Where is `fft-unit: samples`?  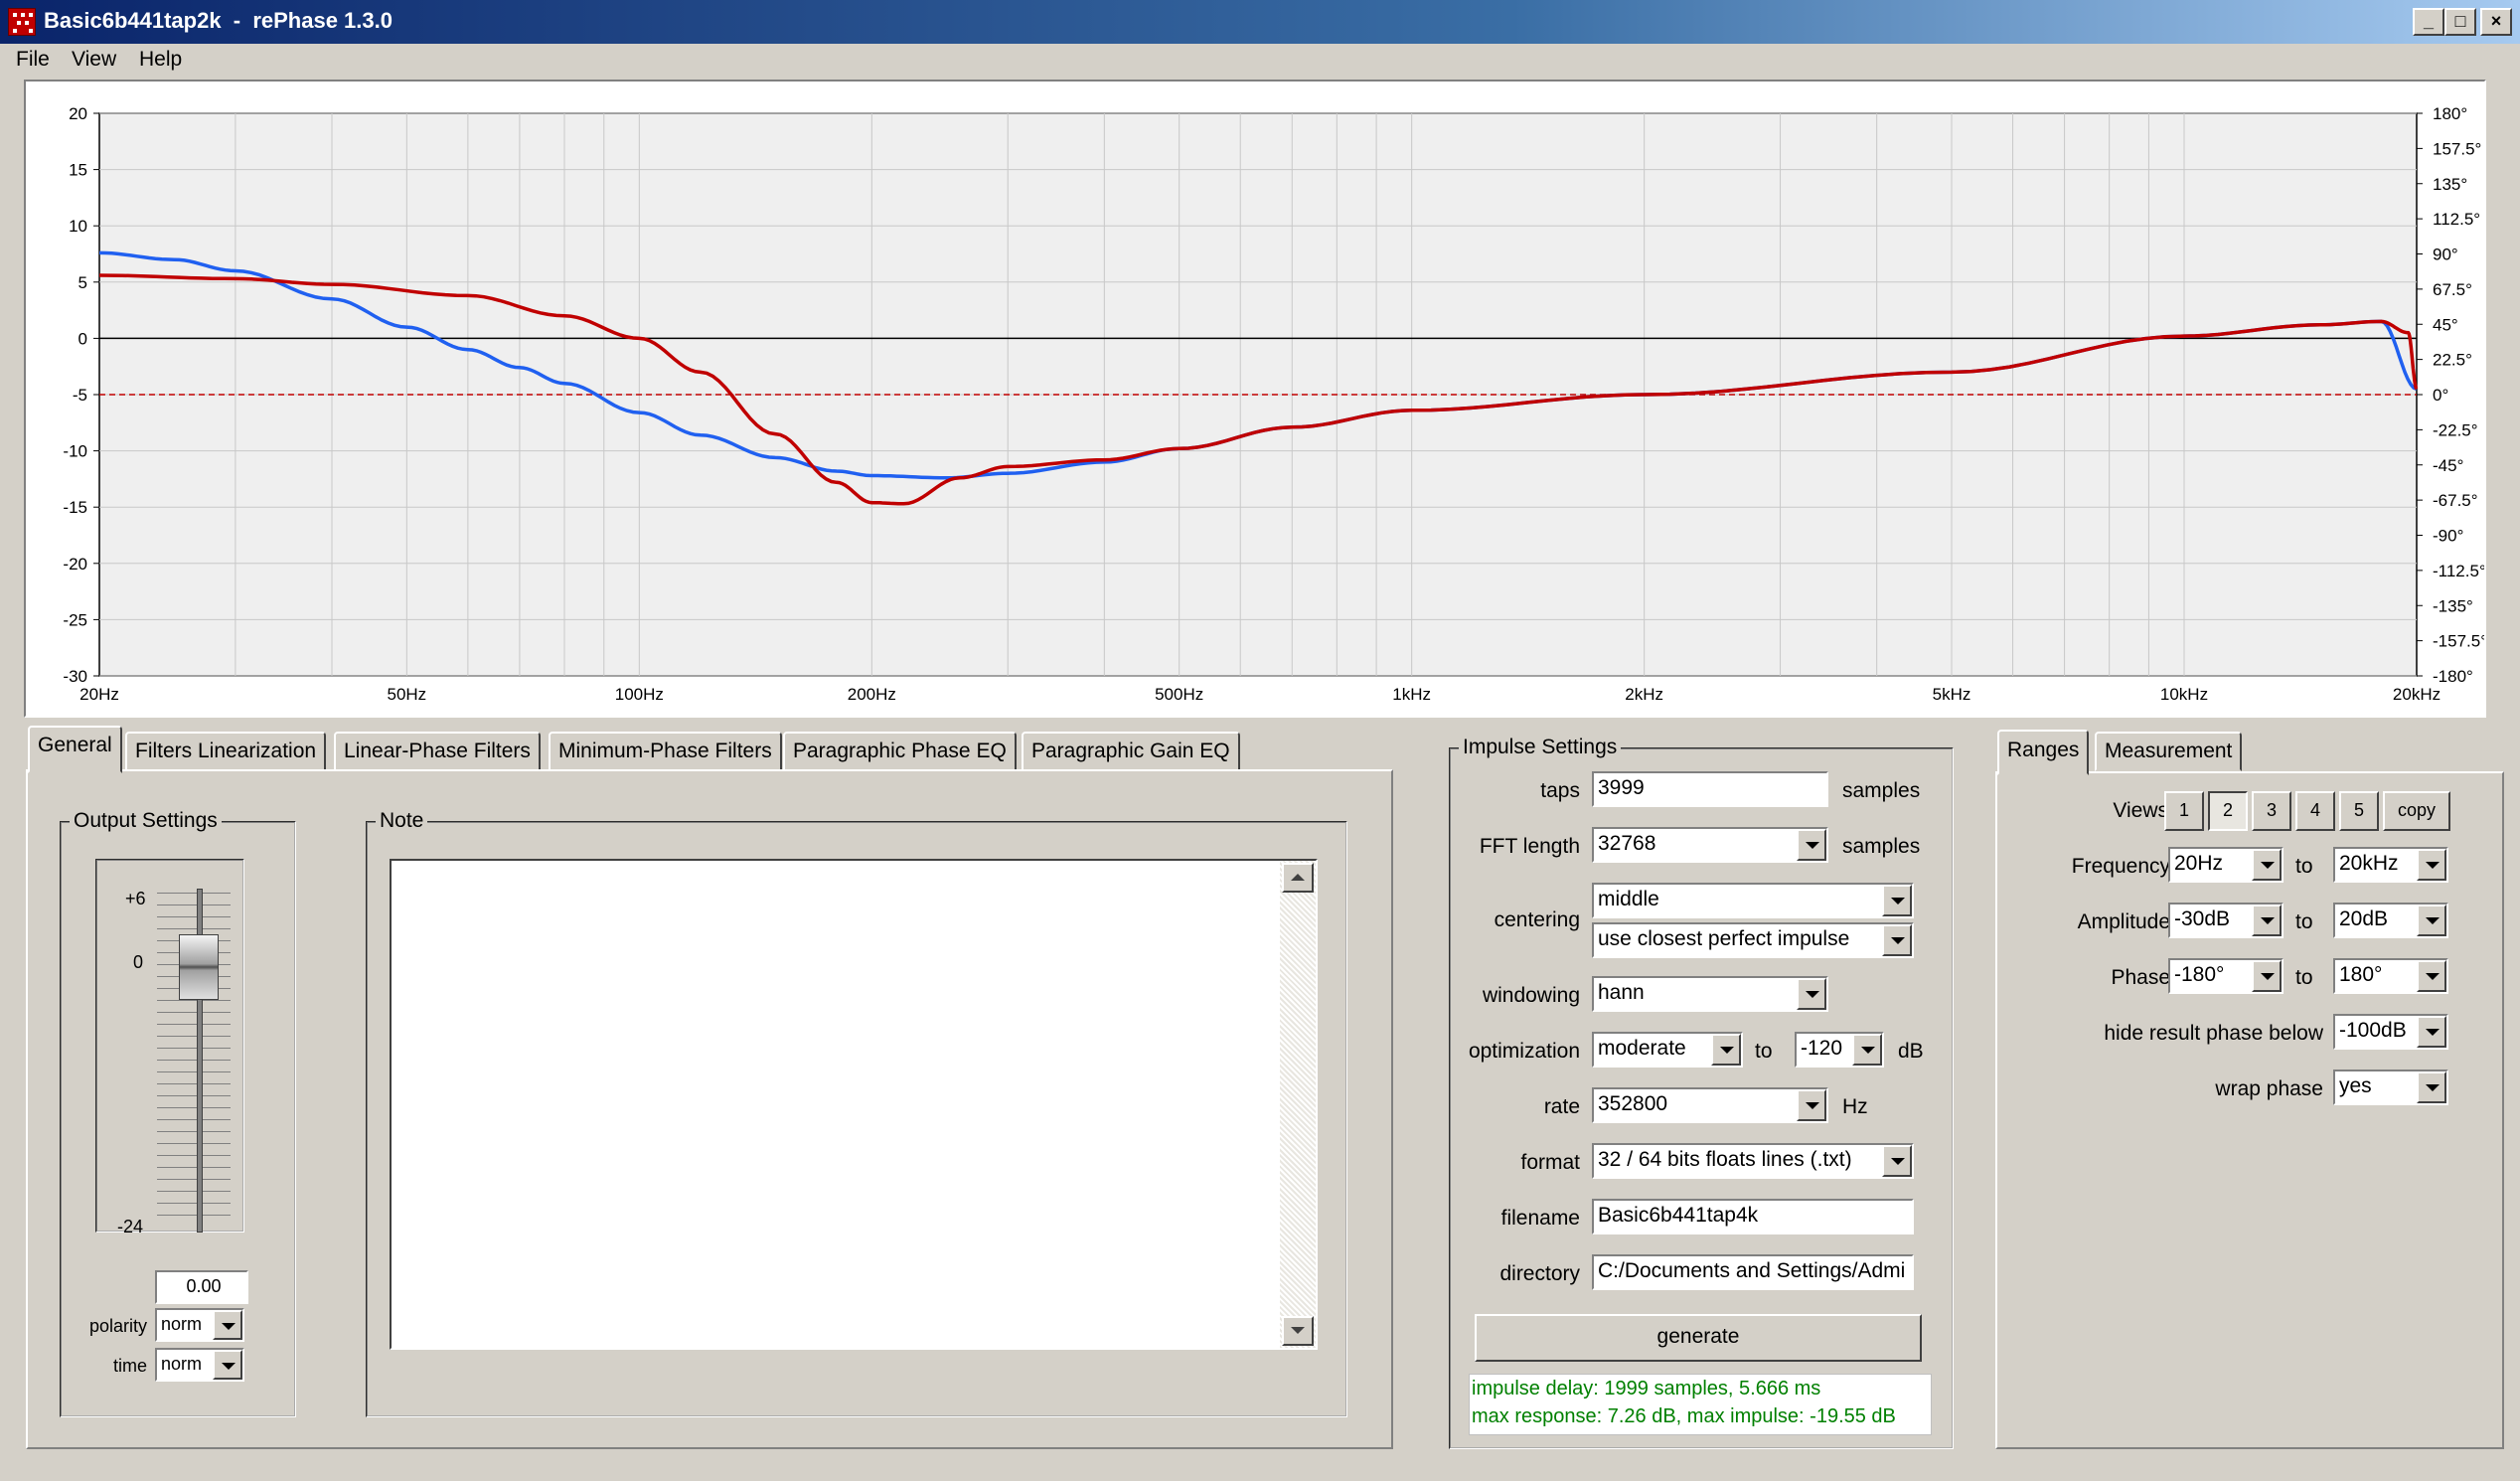
fft-unit: samples is located at coordinates (1881, 847).